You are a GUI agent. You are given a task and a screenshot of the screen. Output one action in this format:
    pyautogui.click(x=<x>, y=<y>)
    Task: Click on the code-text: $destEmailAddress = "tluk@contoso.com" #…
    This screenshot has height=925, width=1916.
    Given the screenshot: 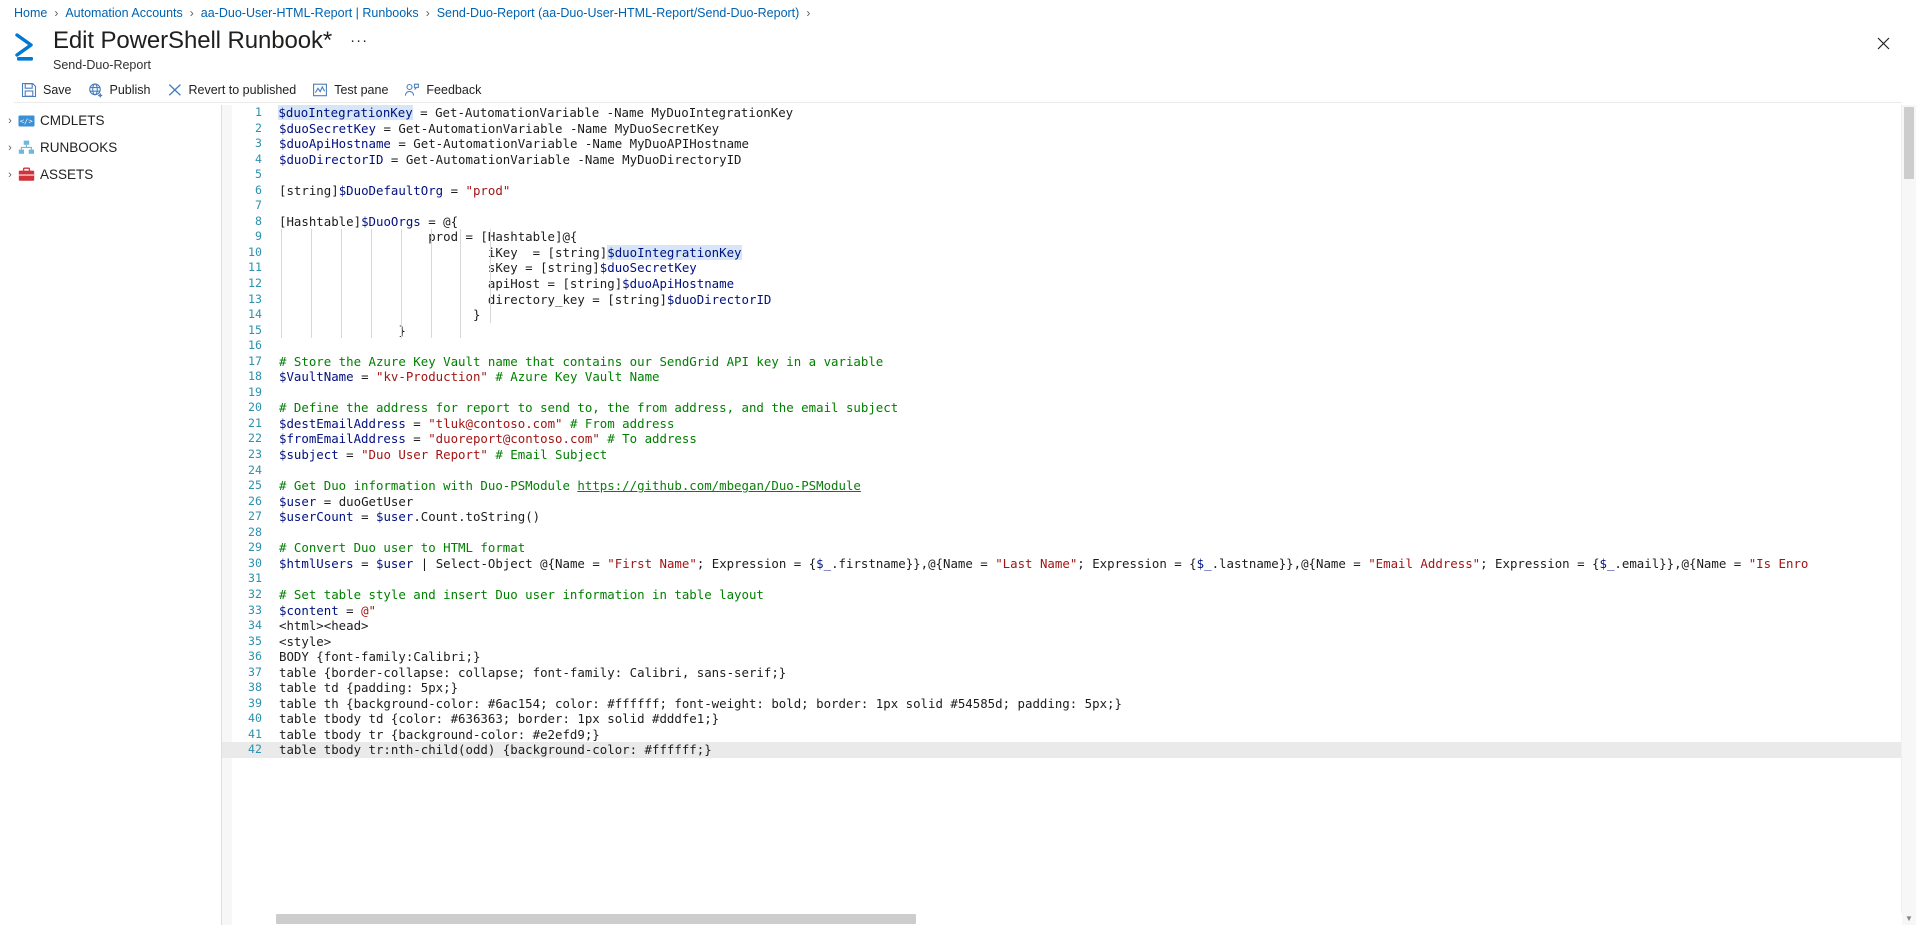 What is the action you would take?
    pyautogui.click(x=1097, y=424)
    